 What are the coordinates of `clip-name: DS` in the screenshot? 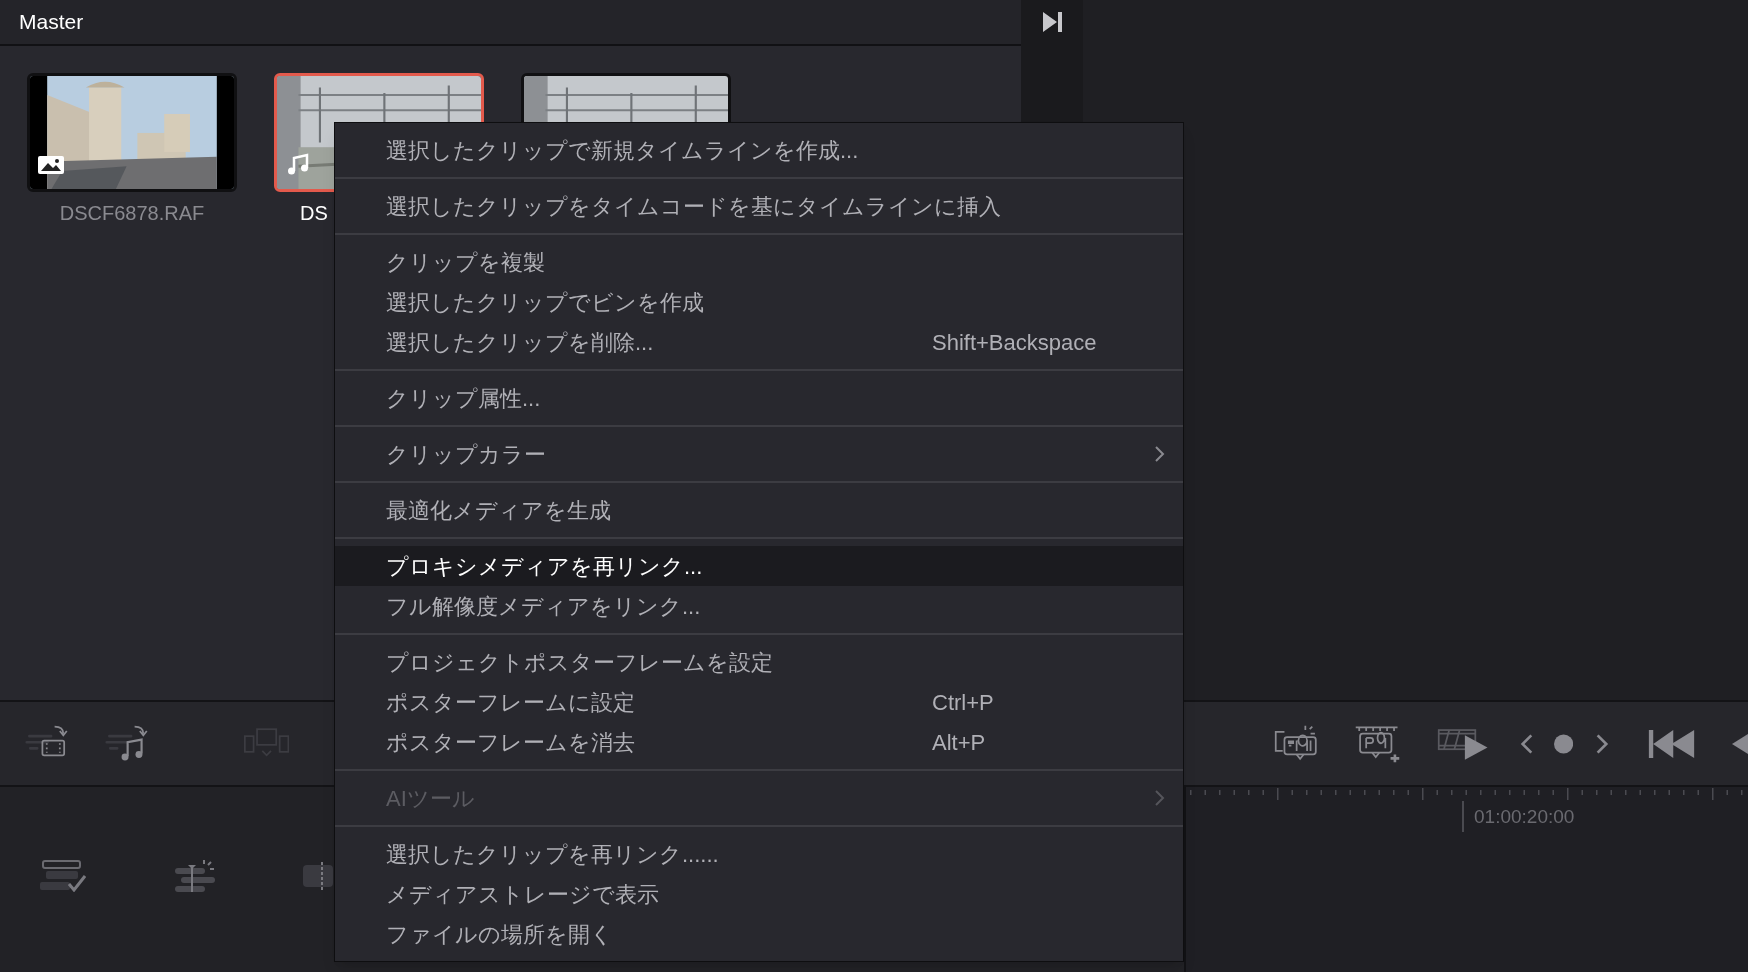 It's located at (313, 213).